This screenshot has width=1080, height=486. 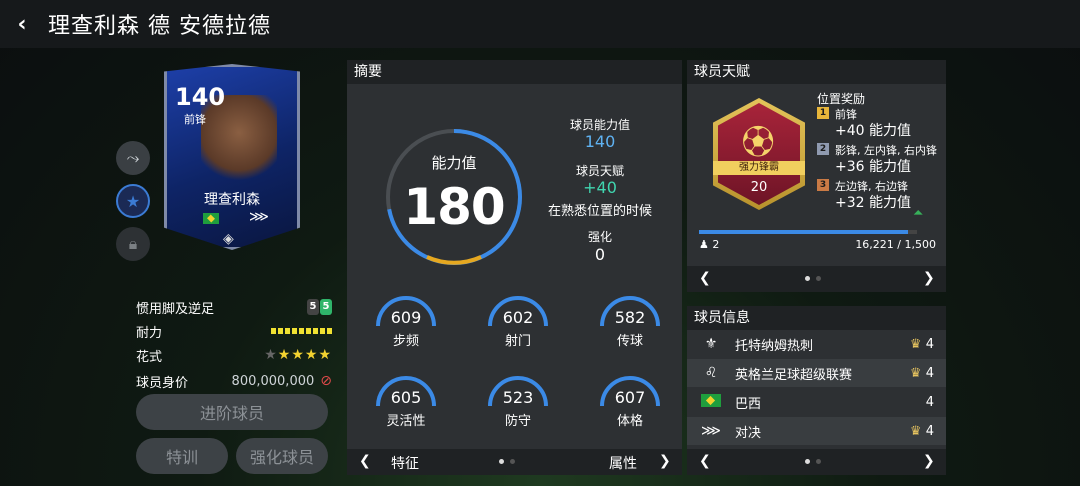 I want to click on stamina-row: 耐力, so click(x=234, y=331).